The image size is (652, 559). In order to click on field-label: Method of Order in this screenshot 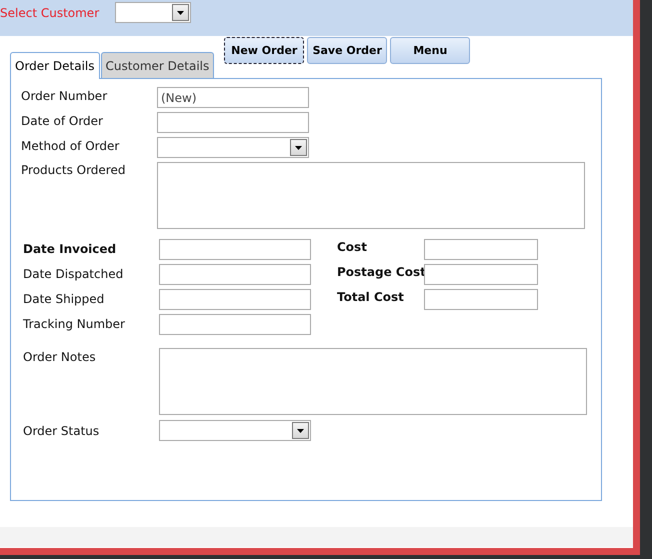, I will do `click(70, 146)`.